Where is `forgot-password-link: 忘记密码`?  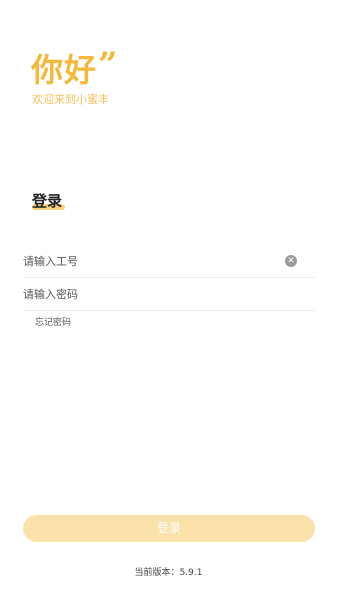 forgot-password-link: 忘记密码 is located at coordinates (53, 323).